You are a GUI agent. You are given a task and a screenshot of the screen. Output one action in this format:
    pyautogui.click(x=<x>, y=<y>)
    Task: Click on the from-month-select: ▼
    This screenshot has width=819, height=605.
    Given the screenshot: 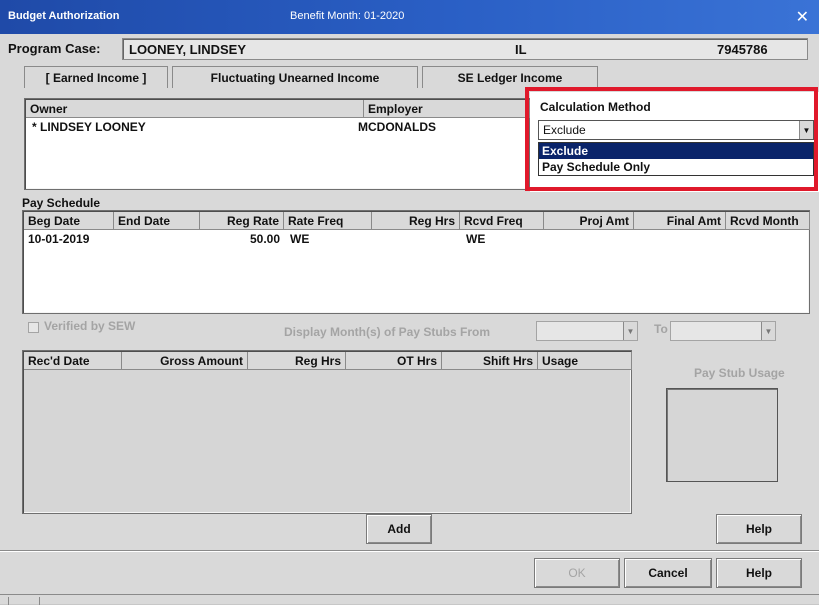 What is the action you would take?
    pyautogui.click(x=587, y=331)
    